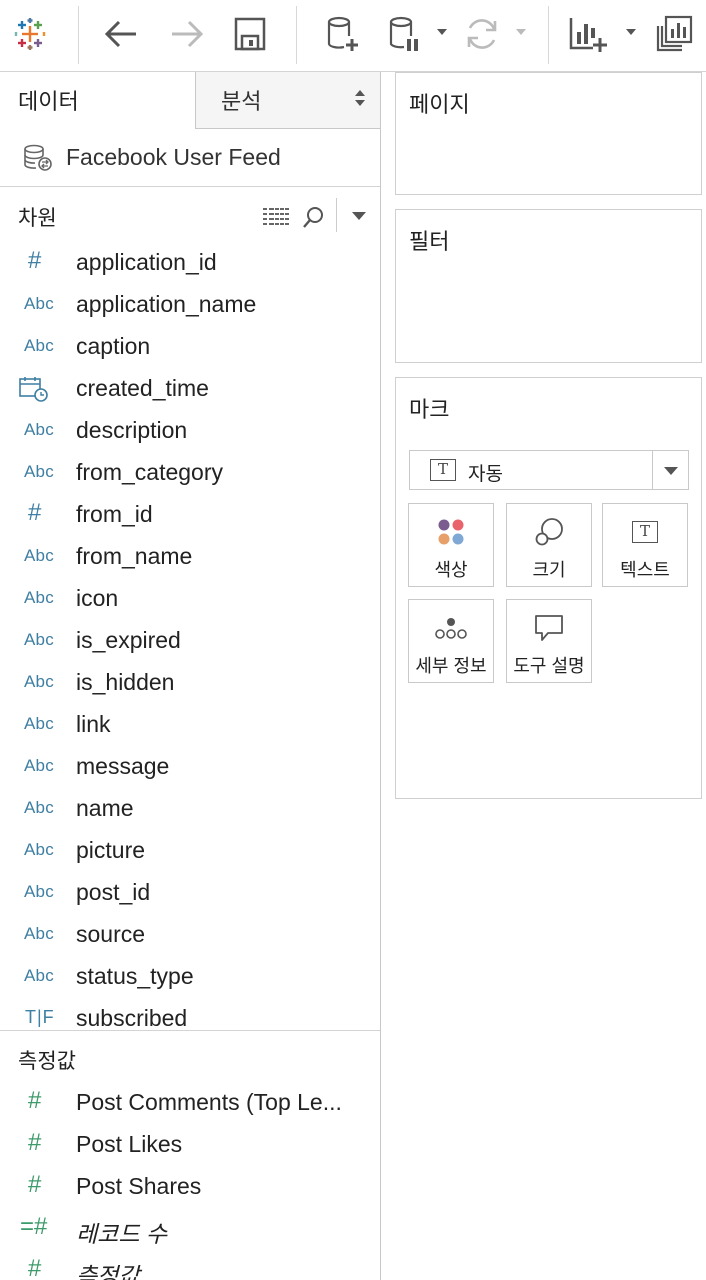 The width and height of the screenshot is (706, 1280). I want to click on date-time-icon, so click(40, 389).